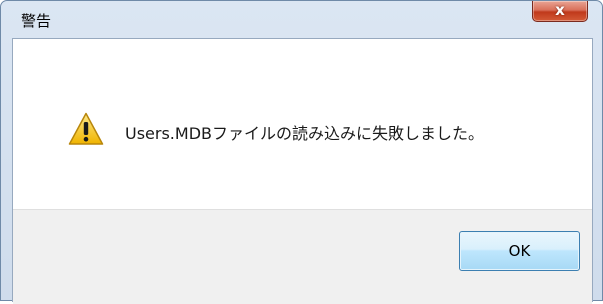  What do you see at coordinates (304, 133) in the screenshot?
I see `error-message: Users.MDBファイルの読み込みに失敗しました。` at bounding box center [304, 133].